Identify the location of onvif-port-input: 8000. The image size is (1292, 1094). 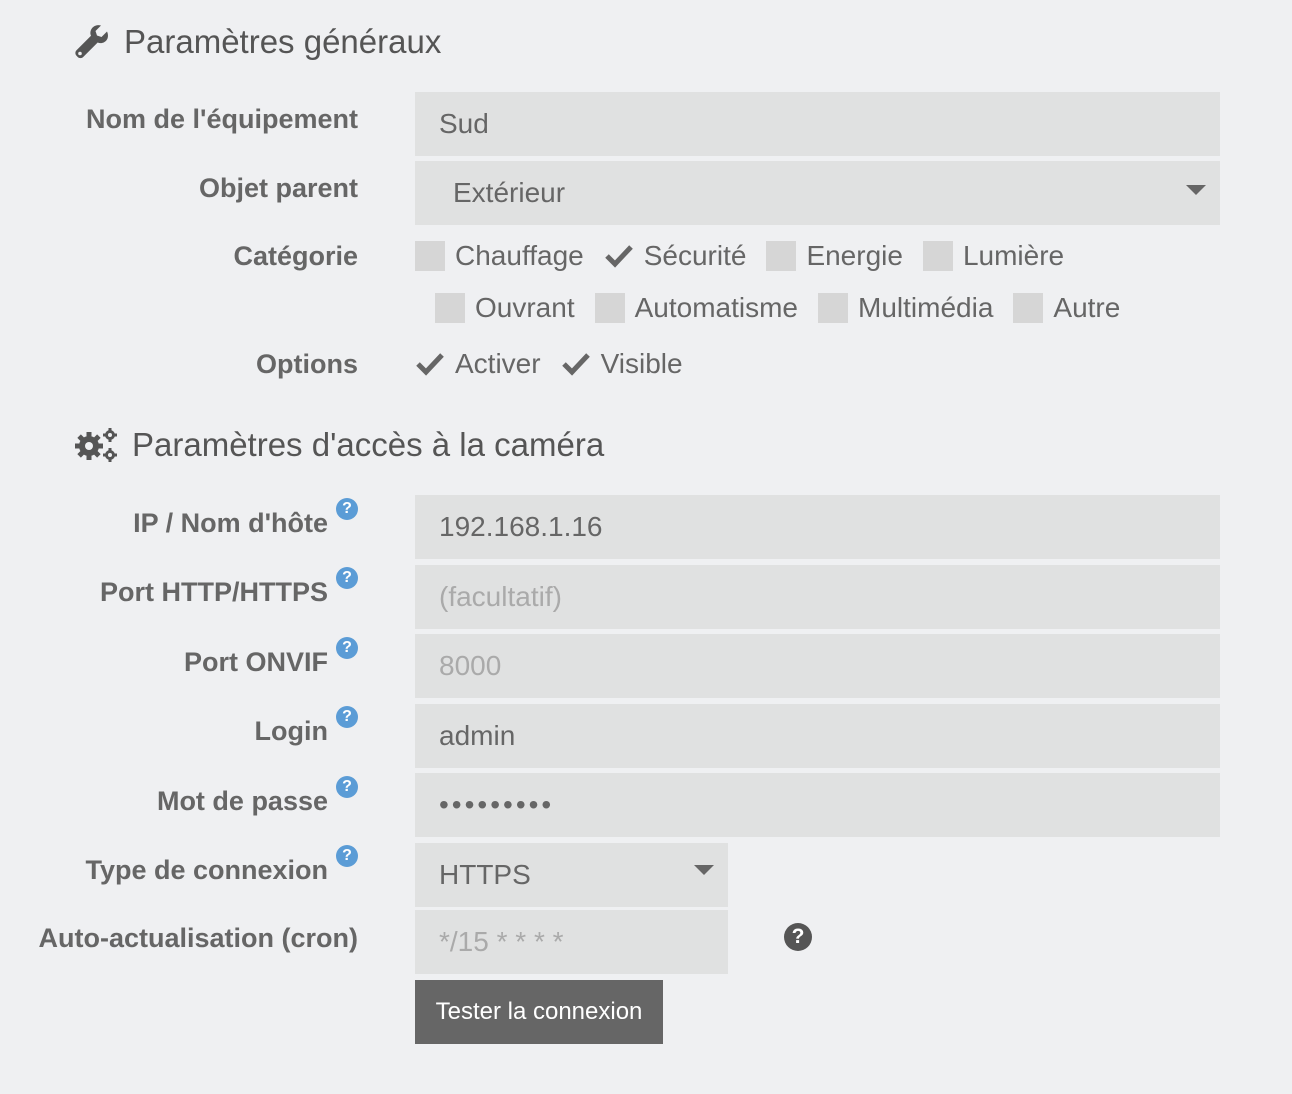
(817, 666).